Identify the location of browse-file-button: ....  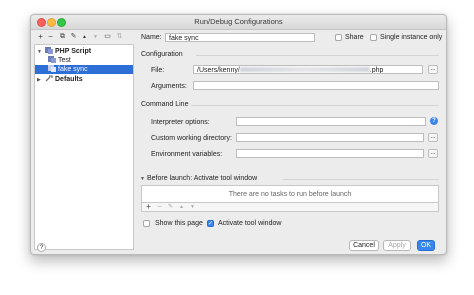
(433, 69).